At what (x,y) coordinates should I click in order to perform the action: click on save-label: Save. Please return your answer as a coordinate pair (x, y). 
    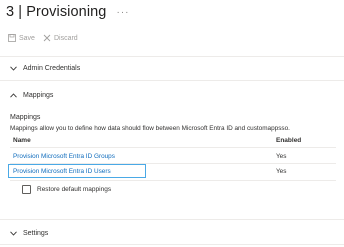
    Looking at the image, I should click on (27, 38).